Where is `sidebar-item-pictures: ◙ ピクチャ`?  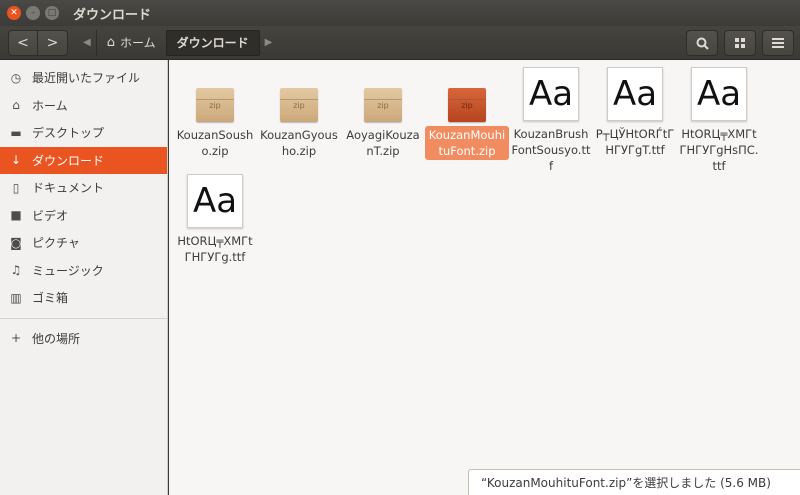 sidebar-item-pictures: ◙ ピクチャ is located at coordinates (83, 243).